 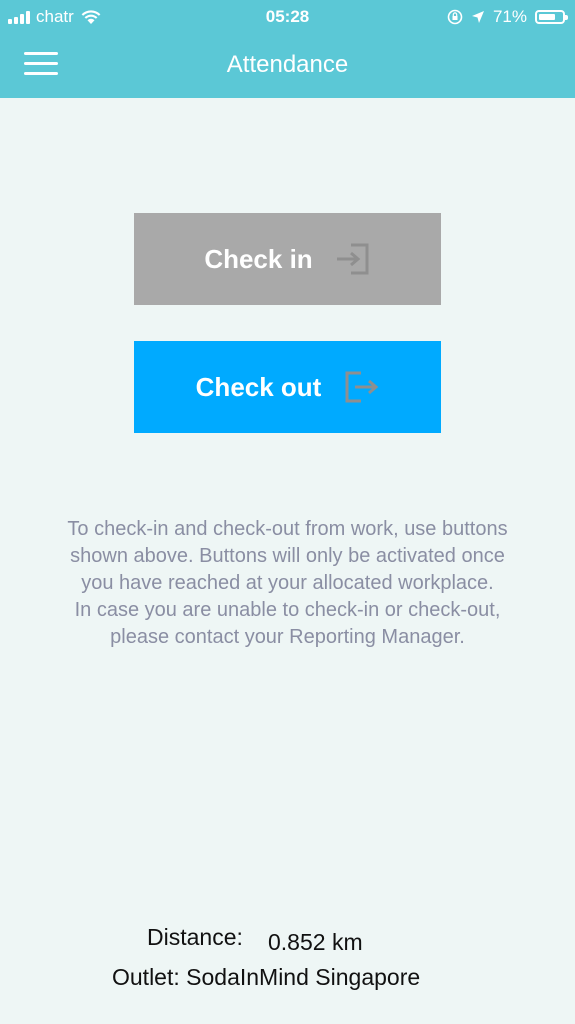 I want to click on orientation-lock-icon, so click(x=455, y=17).